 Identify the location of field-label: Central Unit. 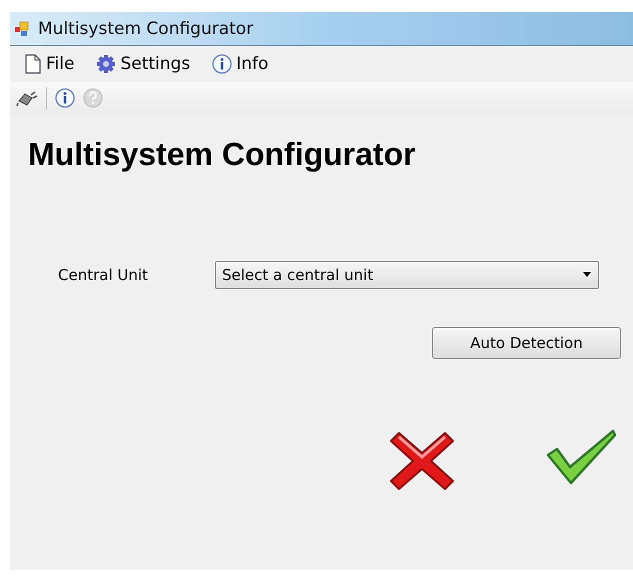
(103, 275).